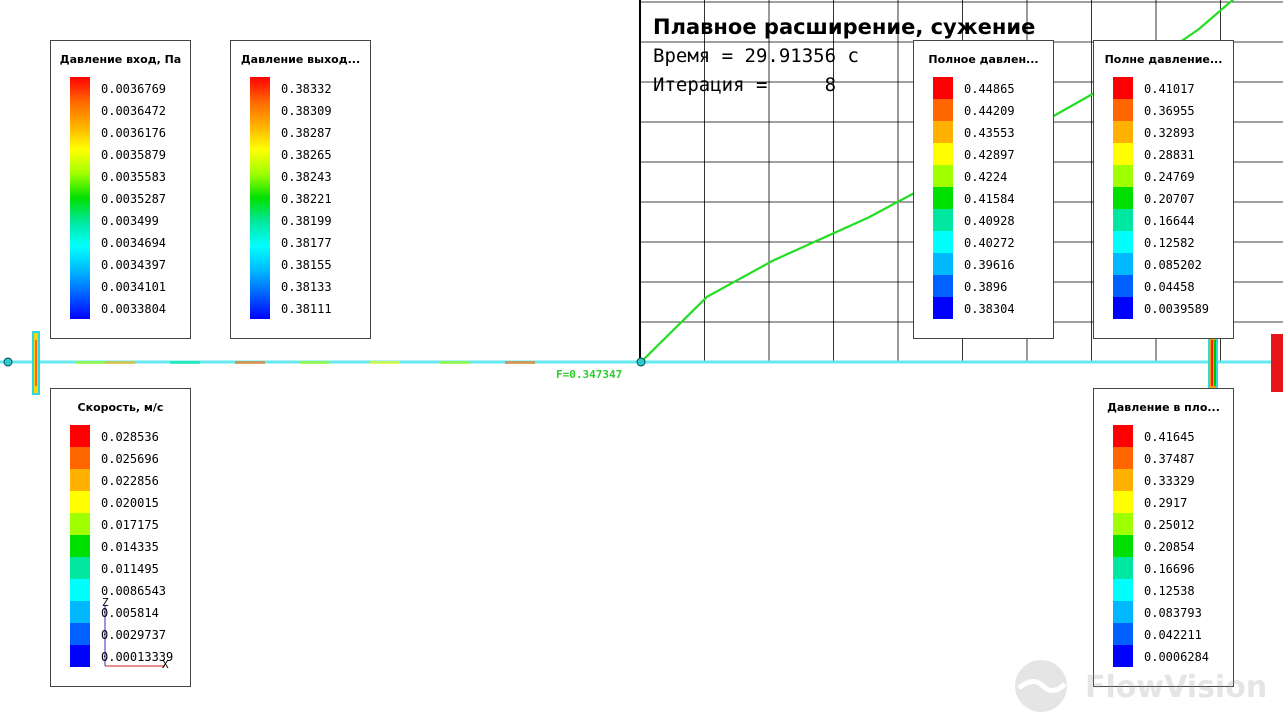  Describe the element at coordinates (134, 265) in the screenshot. I see `legend-value: 0.0034397` at that location.